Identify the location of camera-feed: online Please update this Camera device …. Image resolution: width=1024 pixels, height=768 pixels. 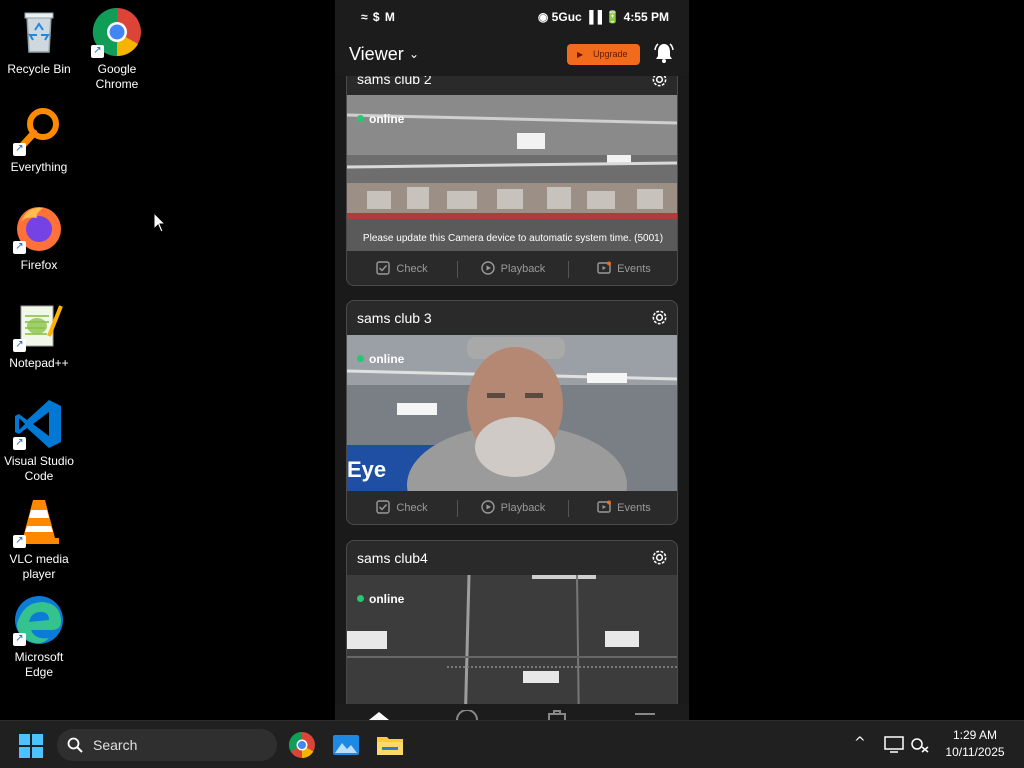
(512, 173).